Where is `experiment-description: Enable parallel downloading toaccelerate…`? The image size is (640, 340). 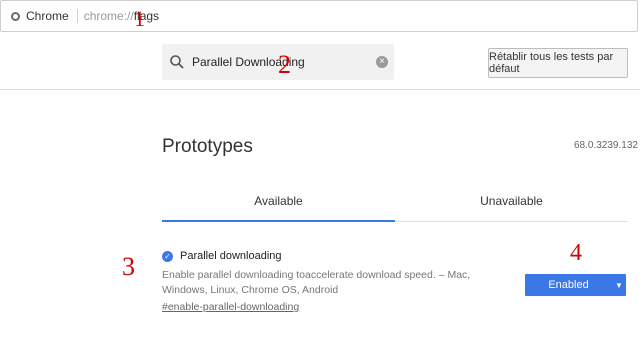
experiment-description: Enable parallel downloading toaccelerate… is located at coordinates (316, 282).